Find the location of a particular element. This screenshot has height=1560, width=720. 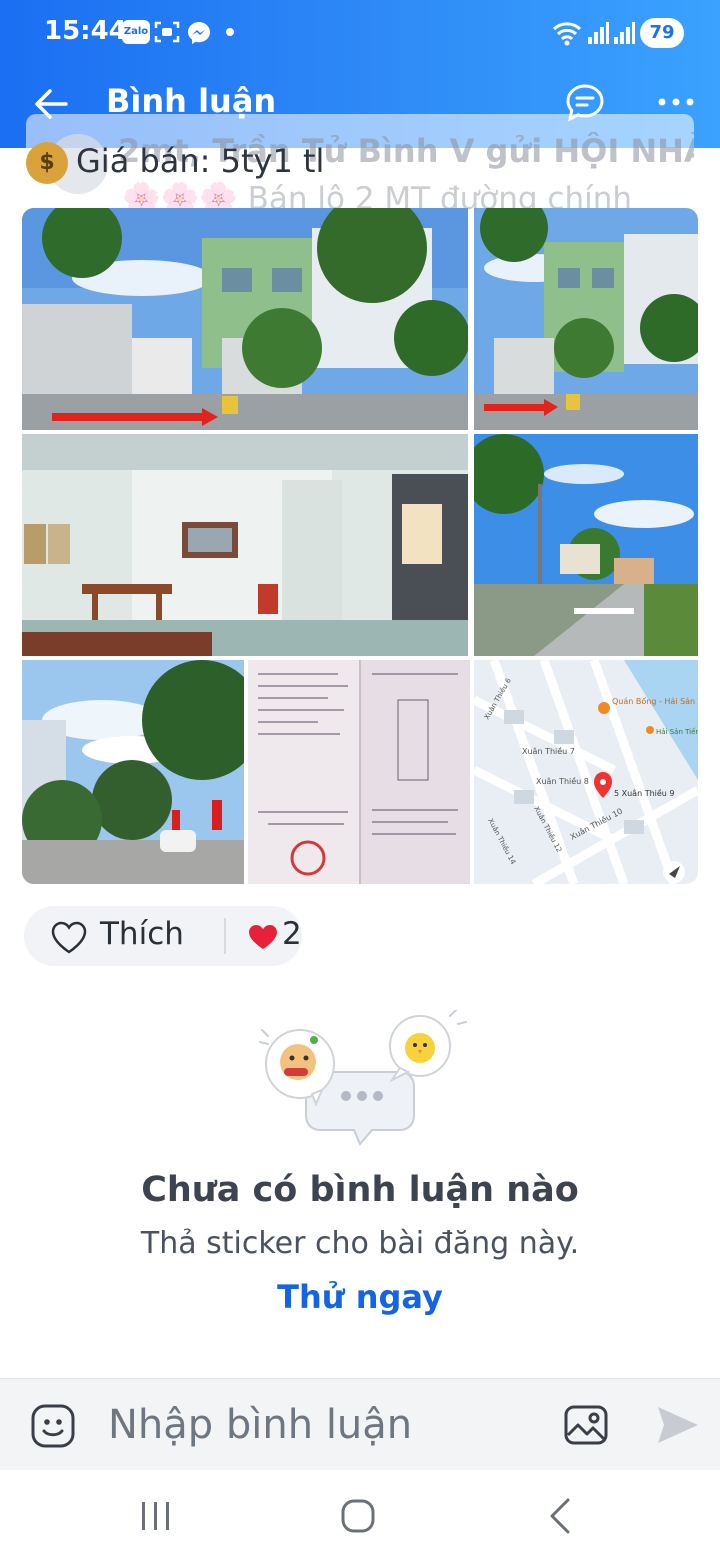

battery-indicator: 79 is located at coordinates (662, 33).